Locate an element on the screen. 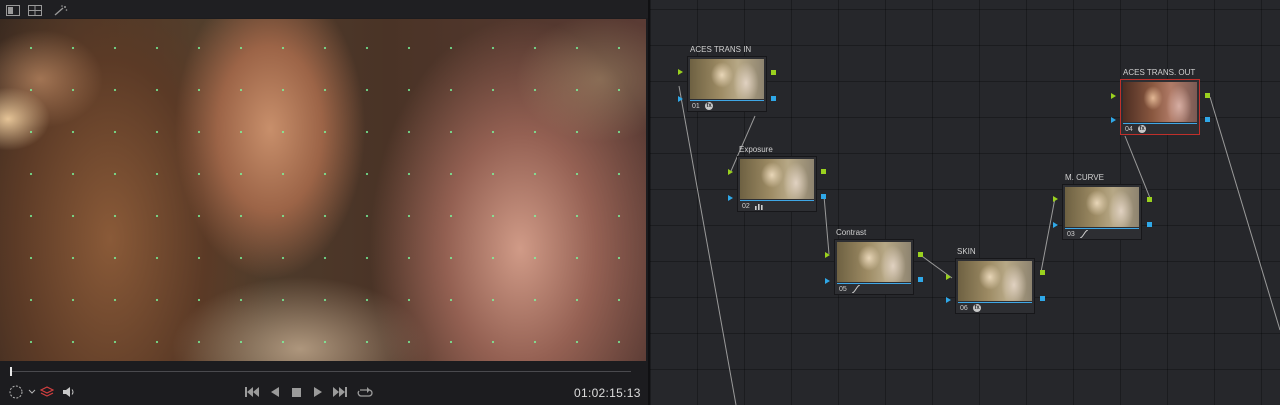  node-02-key-input is located at coordinates (730, 198).